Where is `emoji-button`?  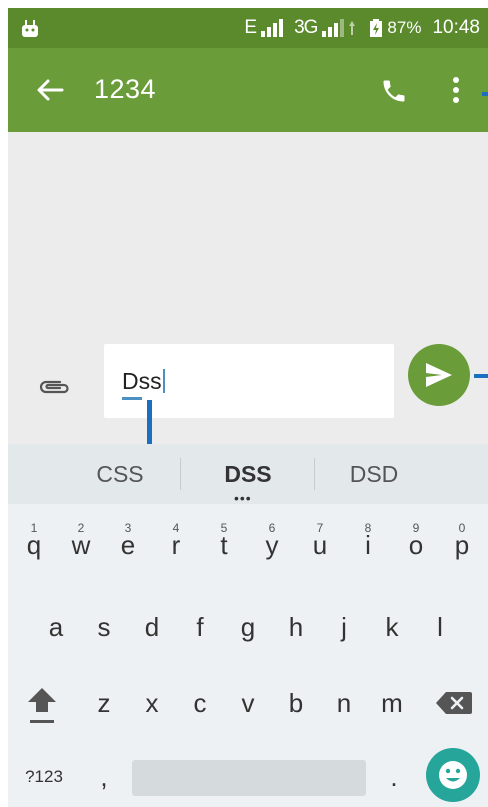 emoji-button is located at coordinates (453, 775).